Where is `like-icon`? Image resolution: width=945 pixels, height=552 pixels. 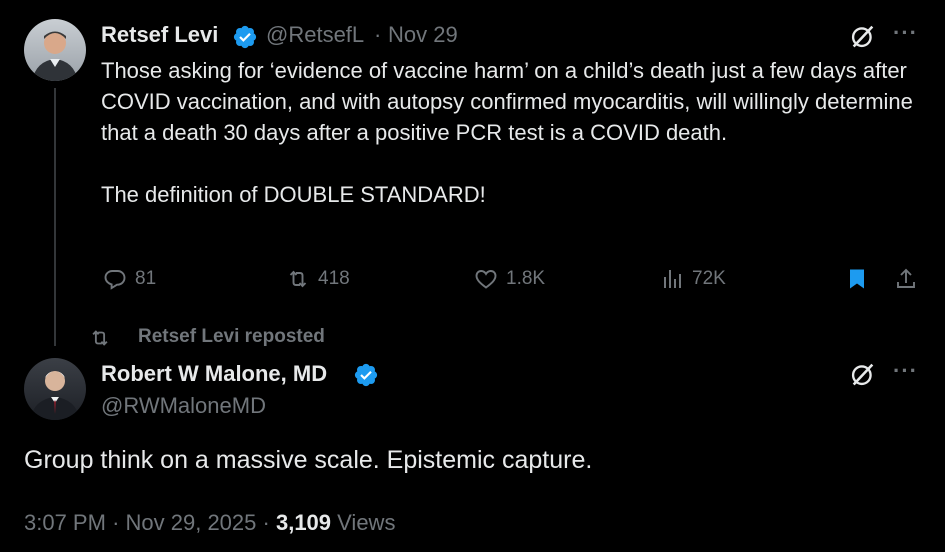 like-icon is located at coordinates (486, 279).